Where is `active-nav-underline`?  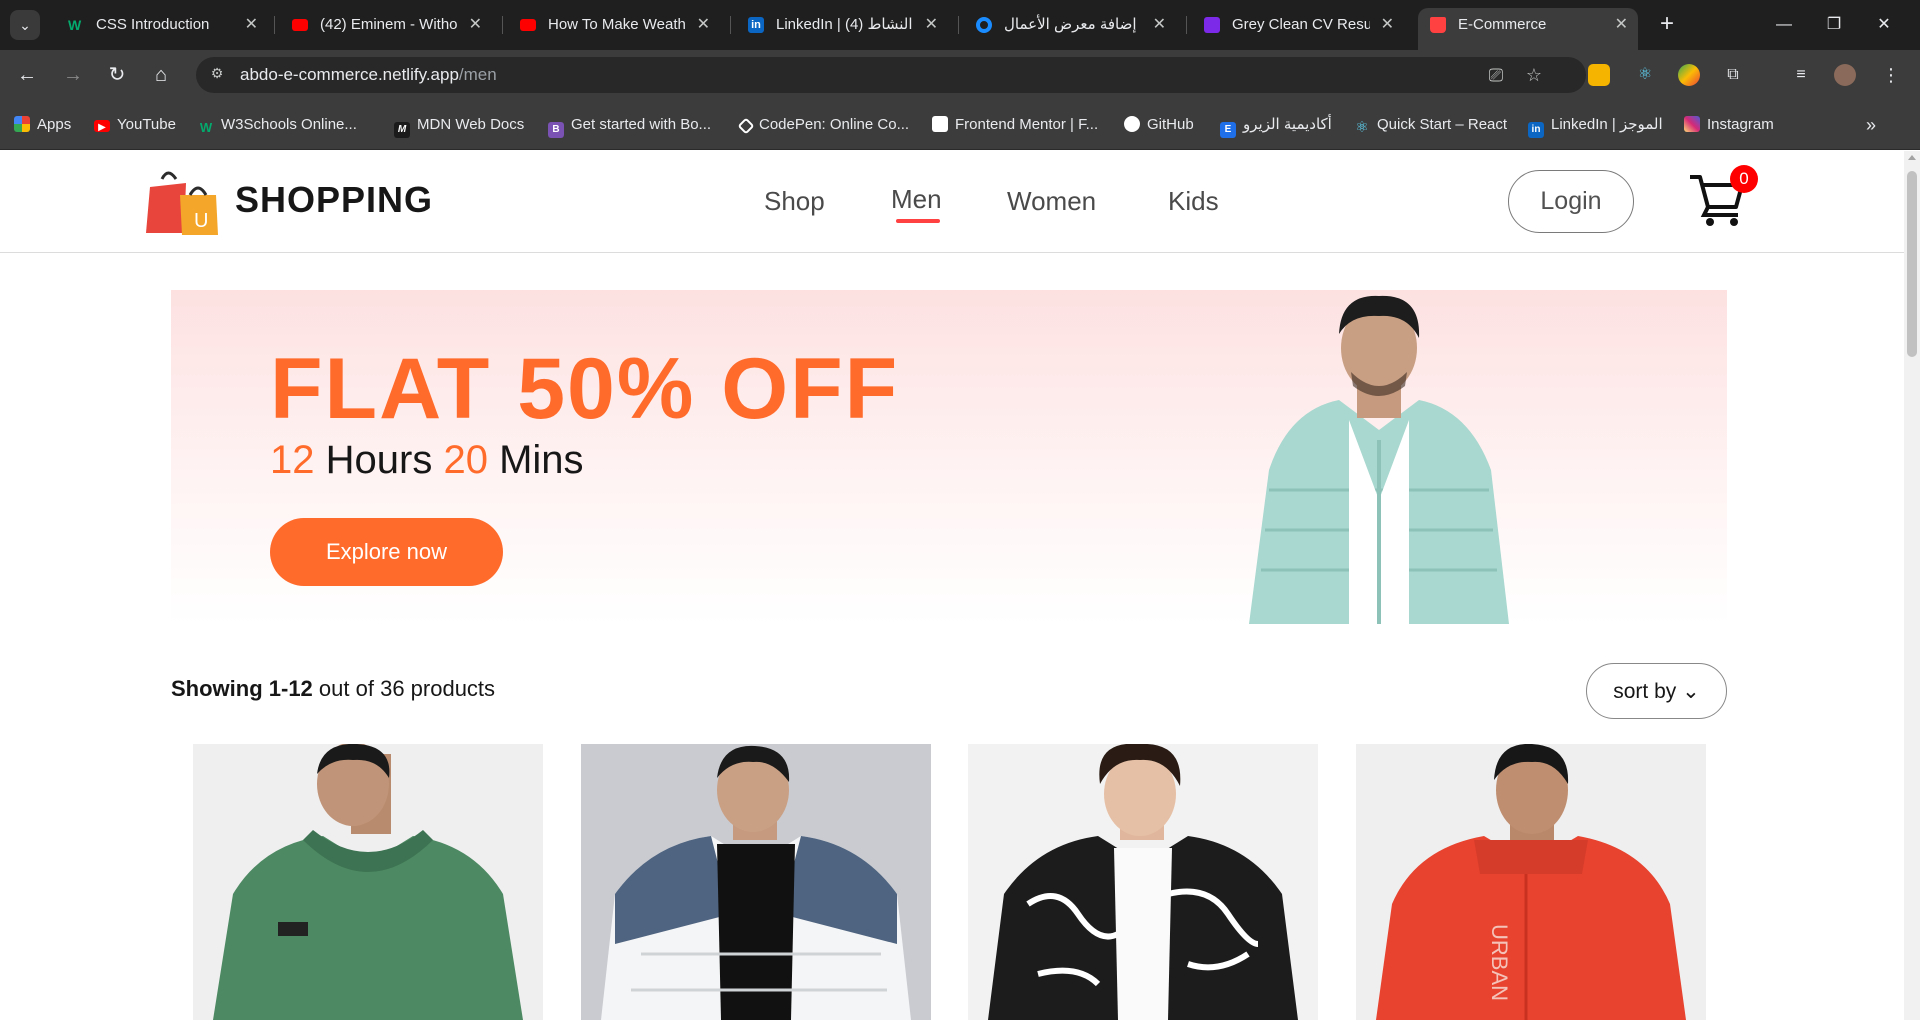
active-nav-underline is located at coordinates (918, 221).